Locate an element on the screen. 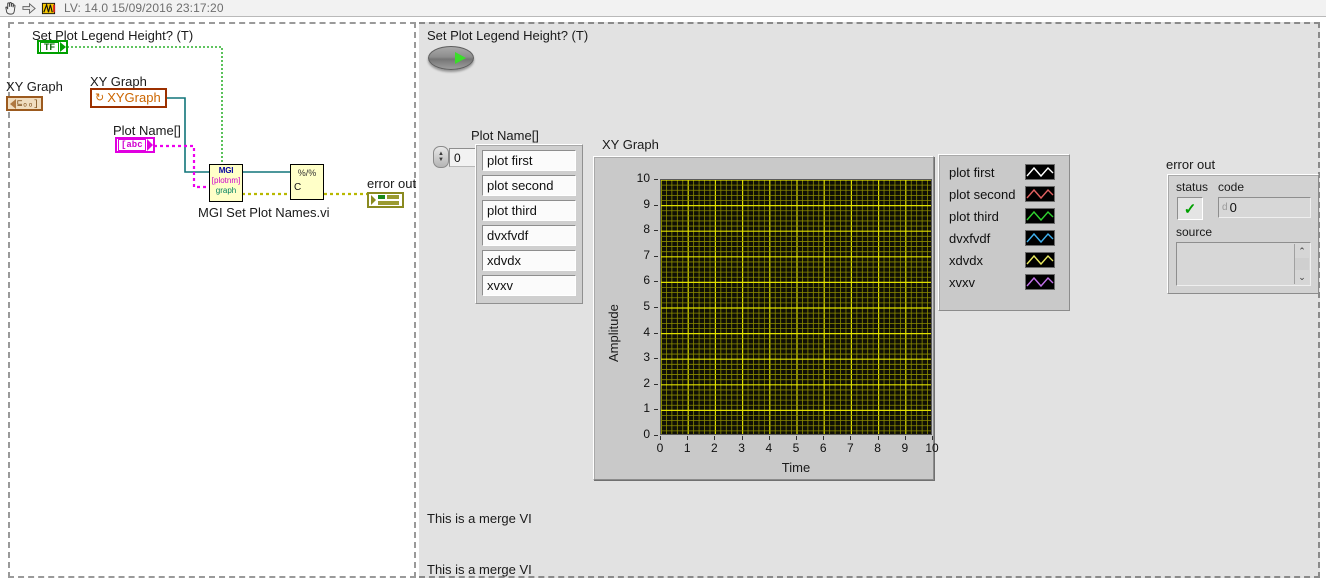 This screenshot has height=582, width=1326. bd-plot-names-terminal: [abc is located at coordinates (135, 145).